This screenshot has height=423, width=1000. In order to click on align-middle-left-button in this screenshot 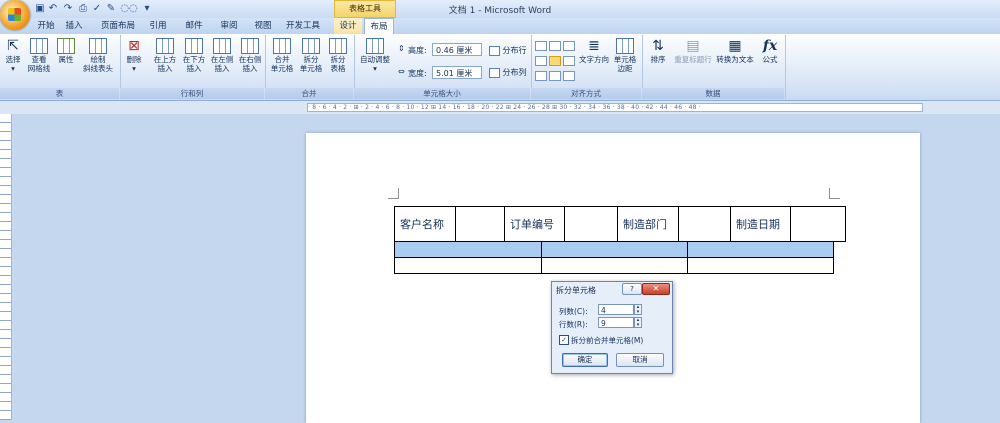, I will do `click(541, 61)`.